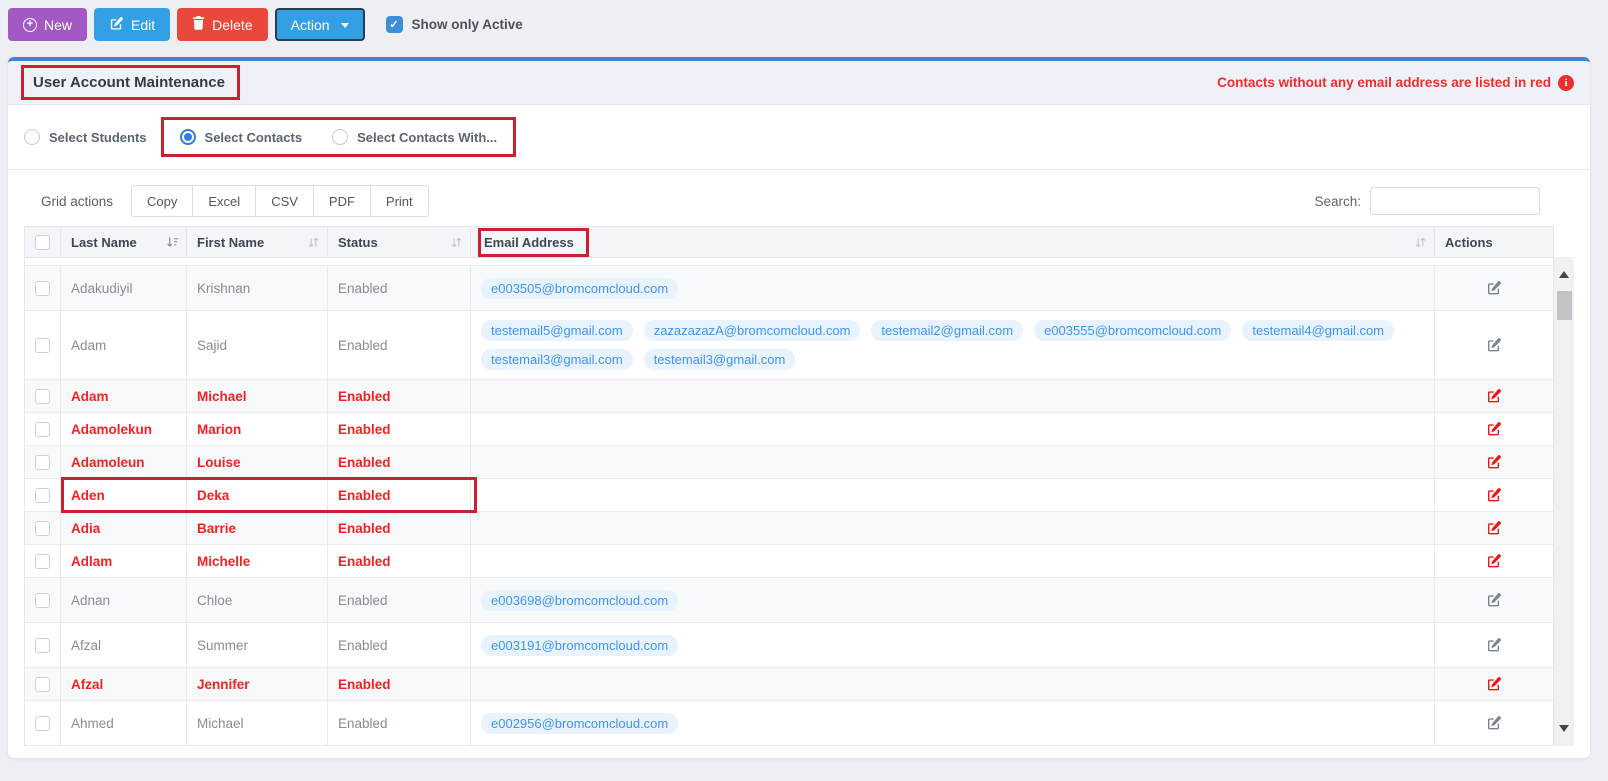  What do you see at coordinates (124, 242) in the screenshot?
I see `header-last-name: Last Name` at bounding box center [124, 242].